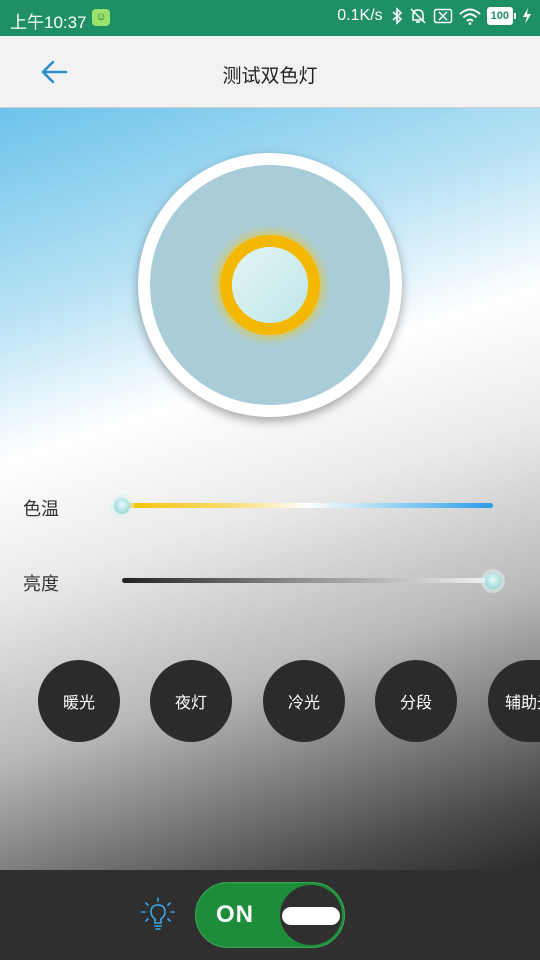 The width and height of the screenshot is (540, 960). I want to click on brightness-slider, so click(307, 580).